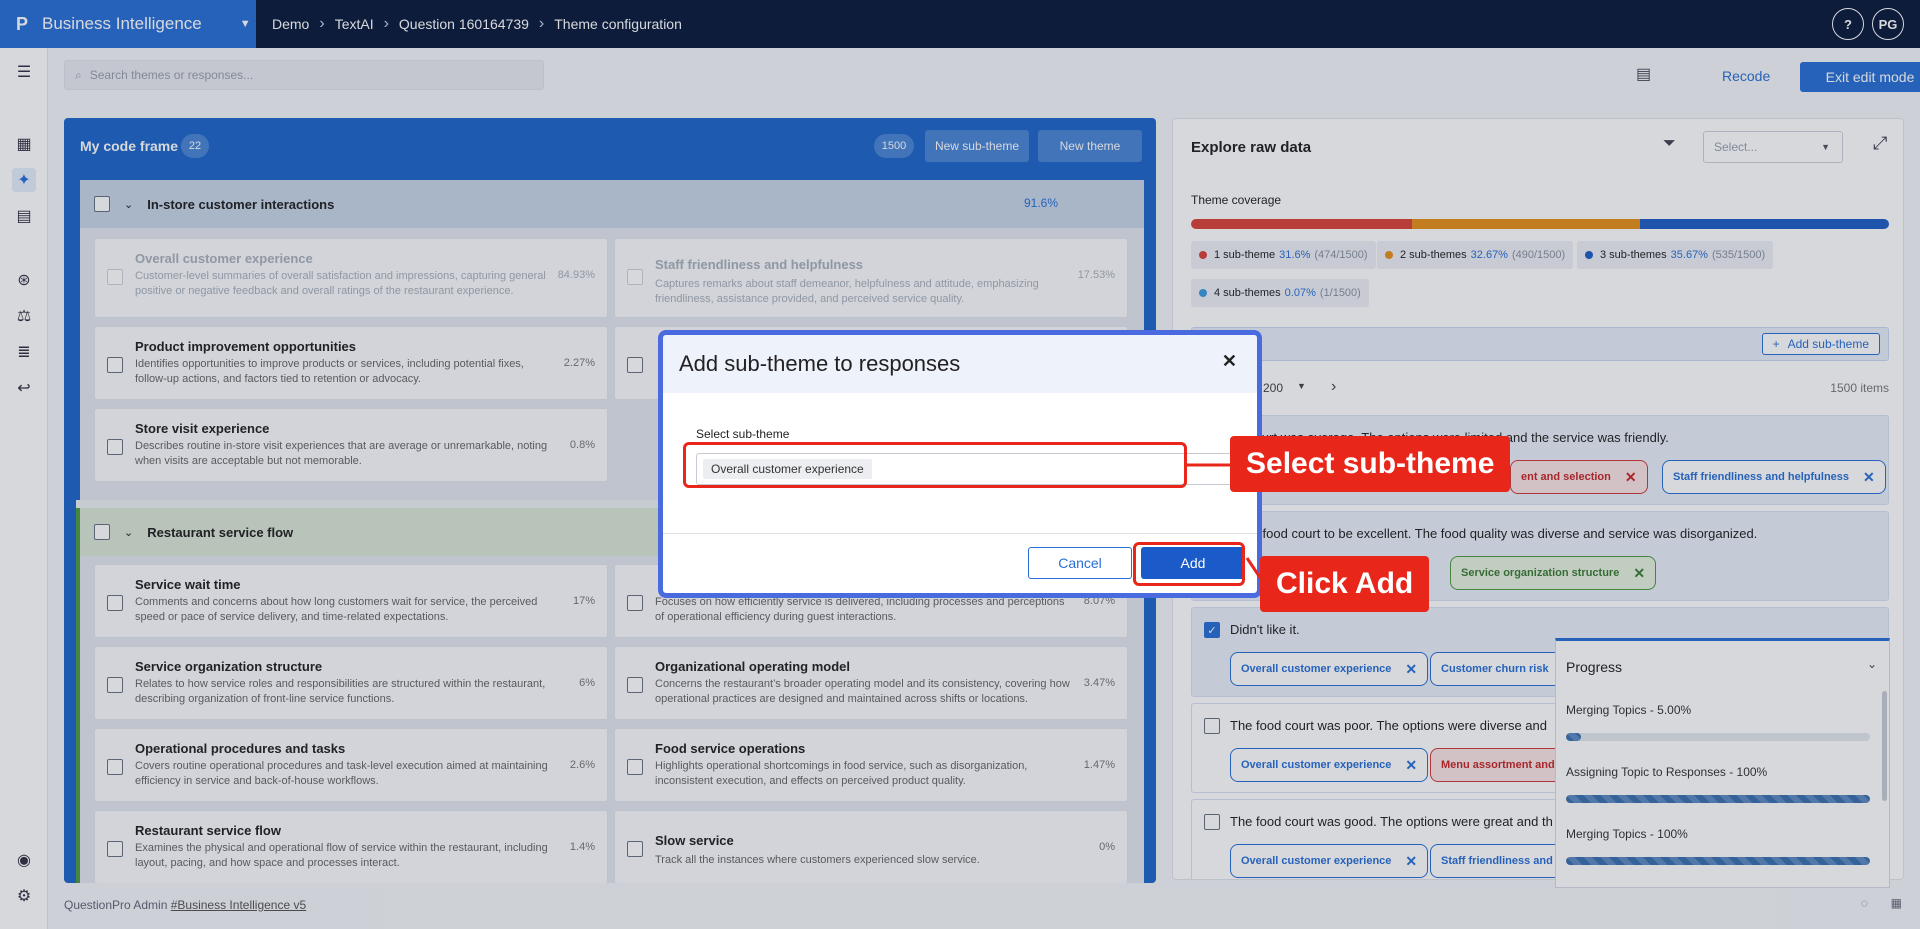  Describe the element at coordinates (1209, 465) in the screenshot. I see `callout-arrow` at that location.